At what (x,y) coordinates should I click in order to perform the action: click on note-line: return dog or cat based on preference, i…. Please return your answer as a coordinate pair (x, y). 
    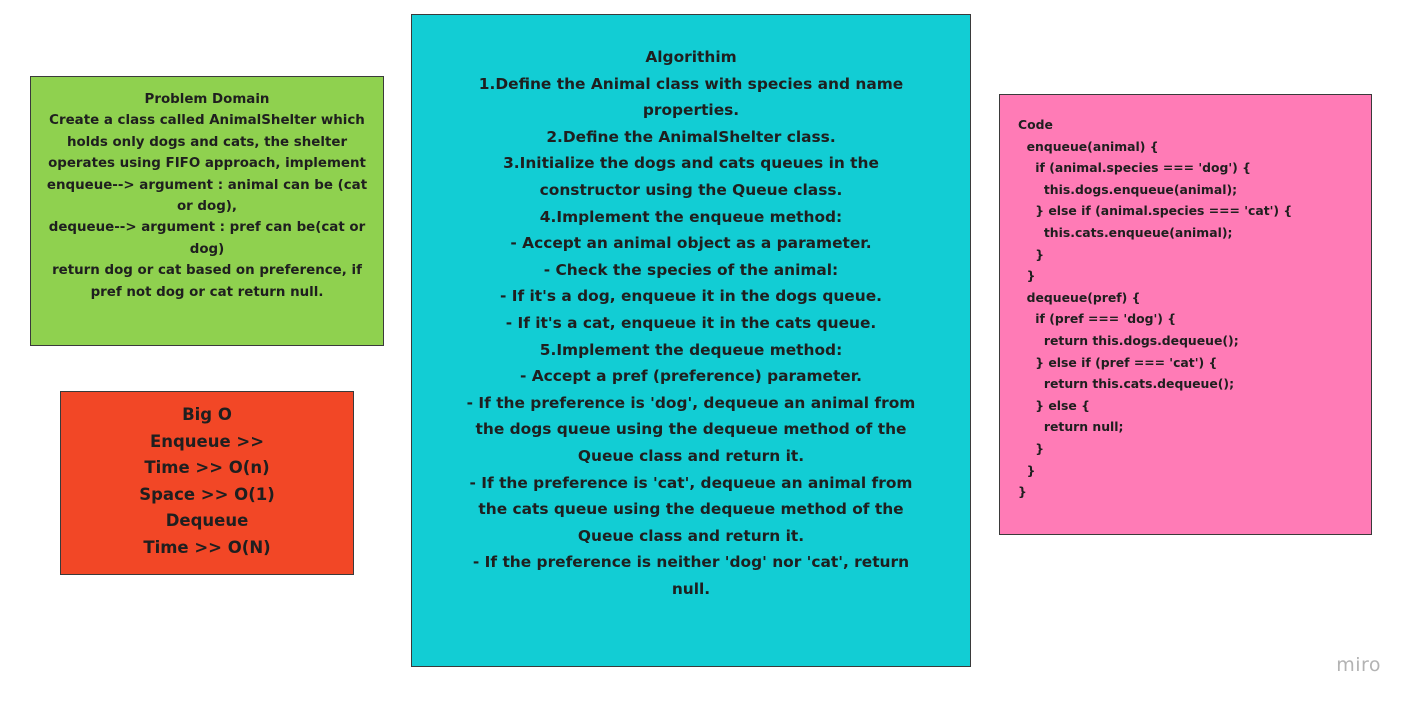
    Looking at the image, I should click on (207, 271).